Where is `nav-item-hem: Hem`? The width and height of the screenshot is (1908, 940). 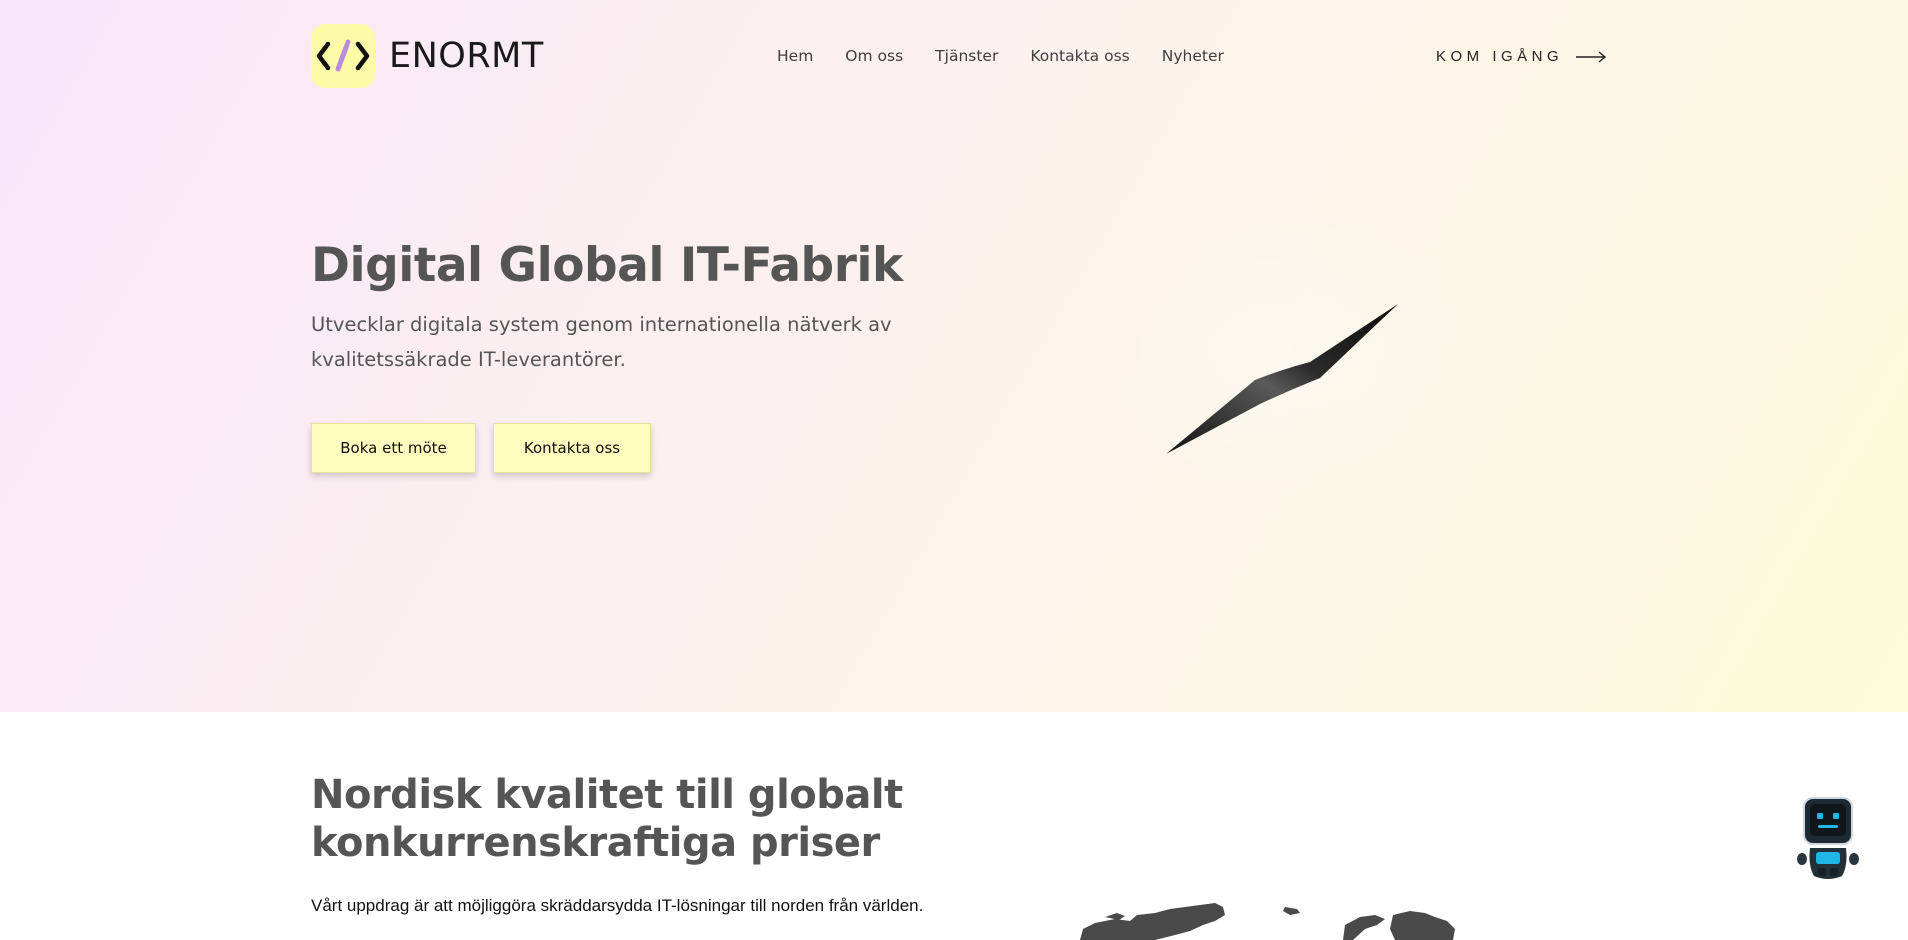 nav-item-hem: Hem is located at coordinates (795, 56).